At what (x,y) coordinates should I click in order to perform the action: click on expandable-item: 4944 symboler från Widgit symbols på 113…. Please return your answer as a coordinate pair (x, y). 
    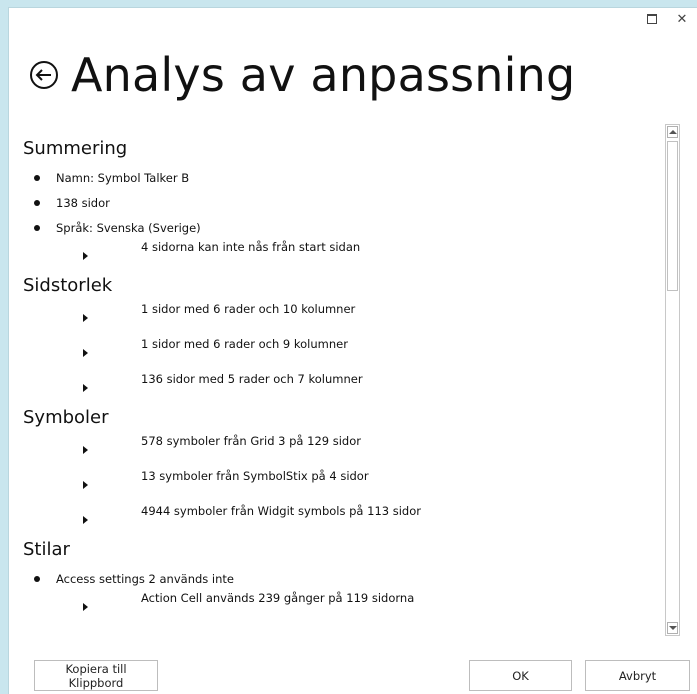
    Looking at the image, I should click on (339, 521).